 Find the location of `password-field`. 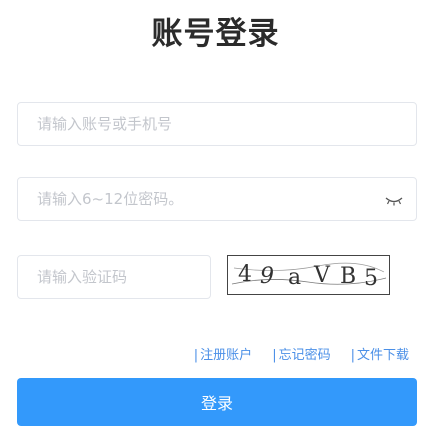

password-field is located at coordinates (217, 199).